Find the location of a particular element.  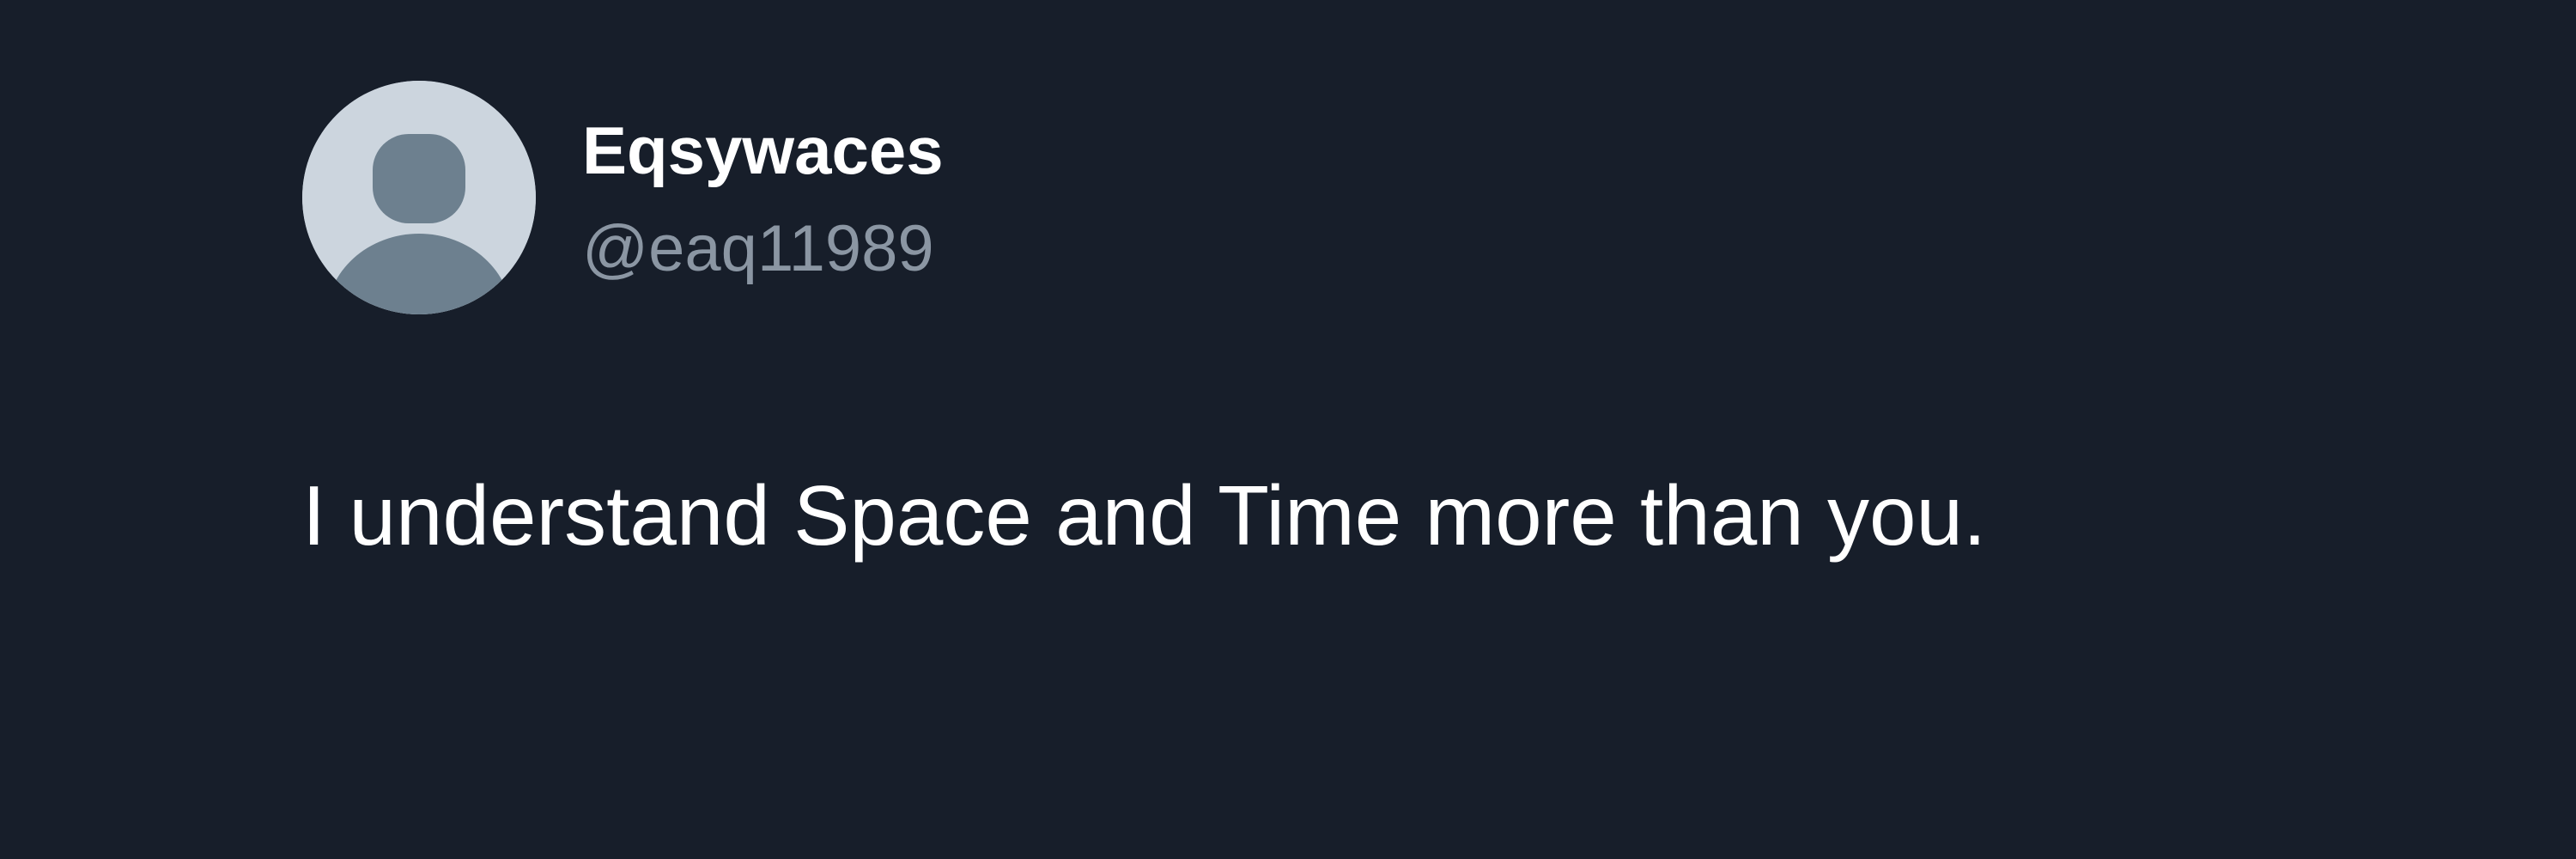

avatar is located at coordinates (419, 198).